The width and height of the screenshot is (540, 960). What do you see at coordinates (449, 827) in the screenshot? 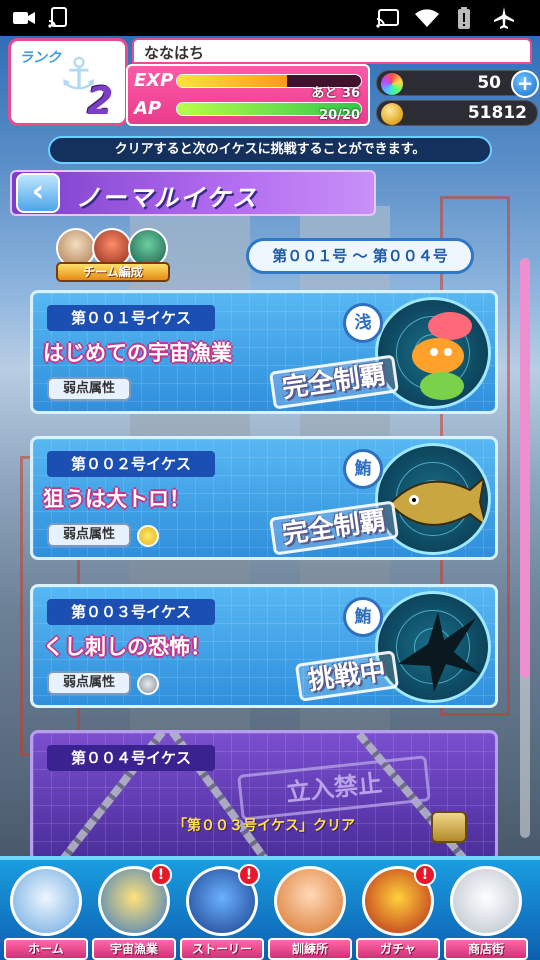
I see `padlock-icon` at bounding box center [449, 827].